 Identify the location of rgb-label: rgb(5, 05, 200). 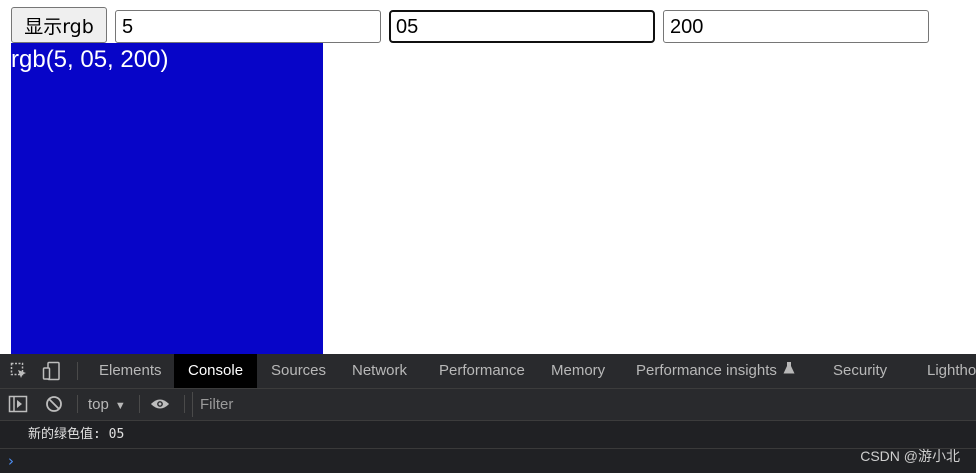
(90, 59).